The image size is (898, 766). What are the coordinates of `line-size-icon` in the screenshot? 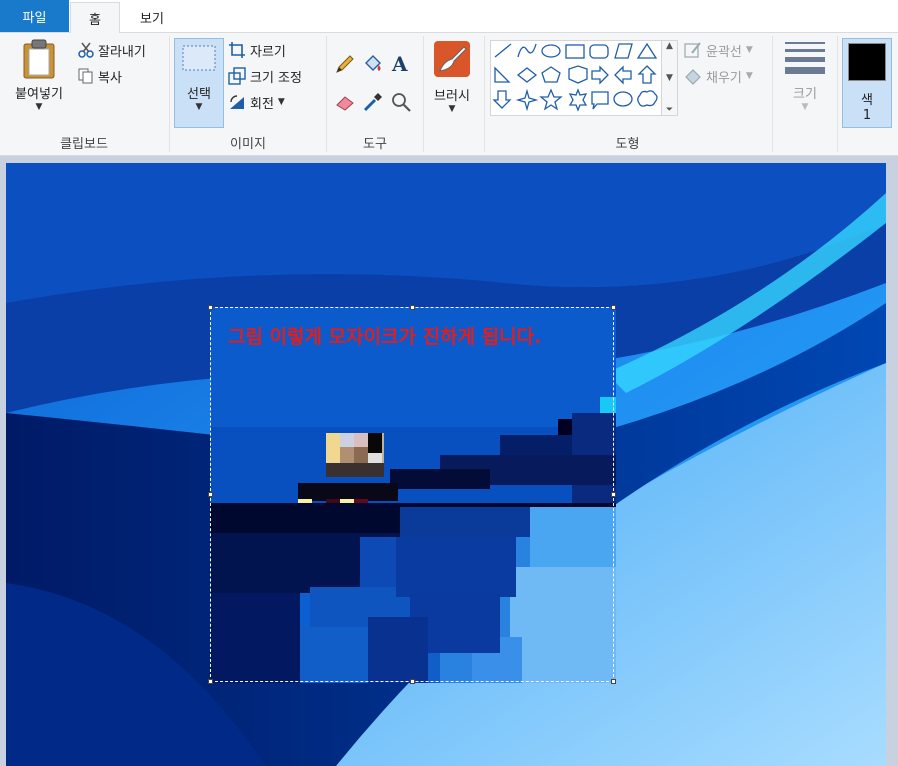 It's located at (805, 58).